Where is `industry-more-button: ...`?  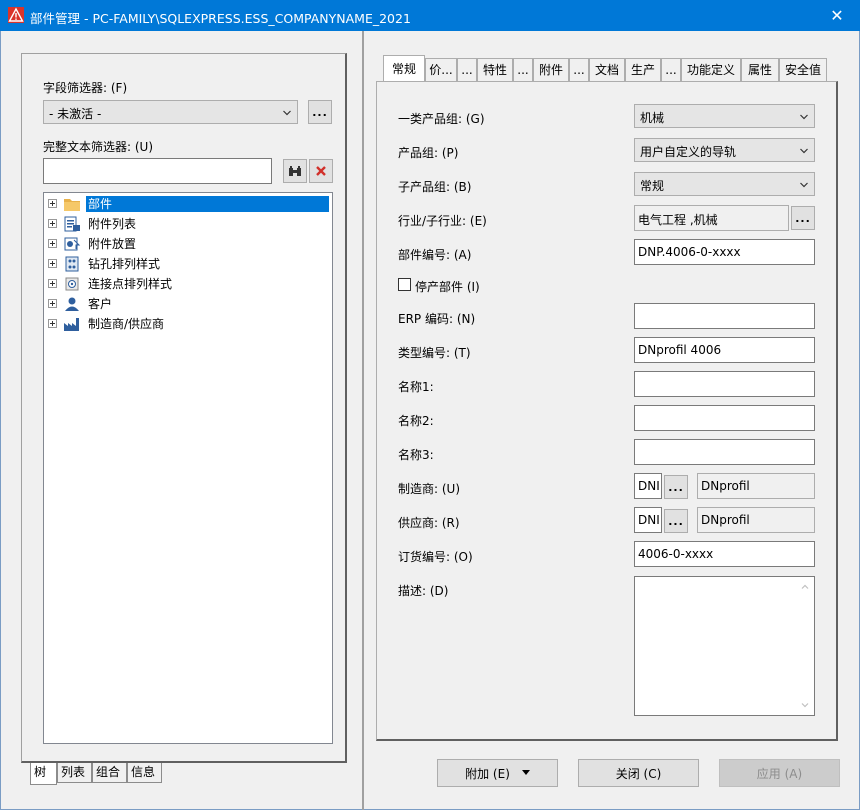
industry-more-button: ... is located at coordinates (803, 218).